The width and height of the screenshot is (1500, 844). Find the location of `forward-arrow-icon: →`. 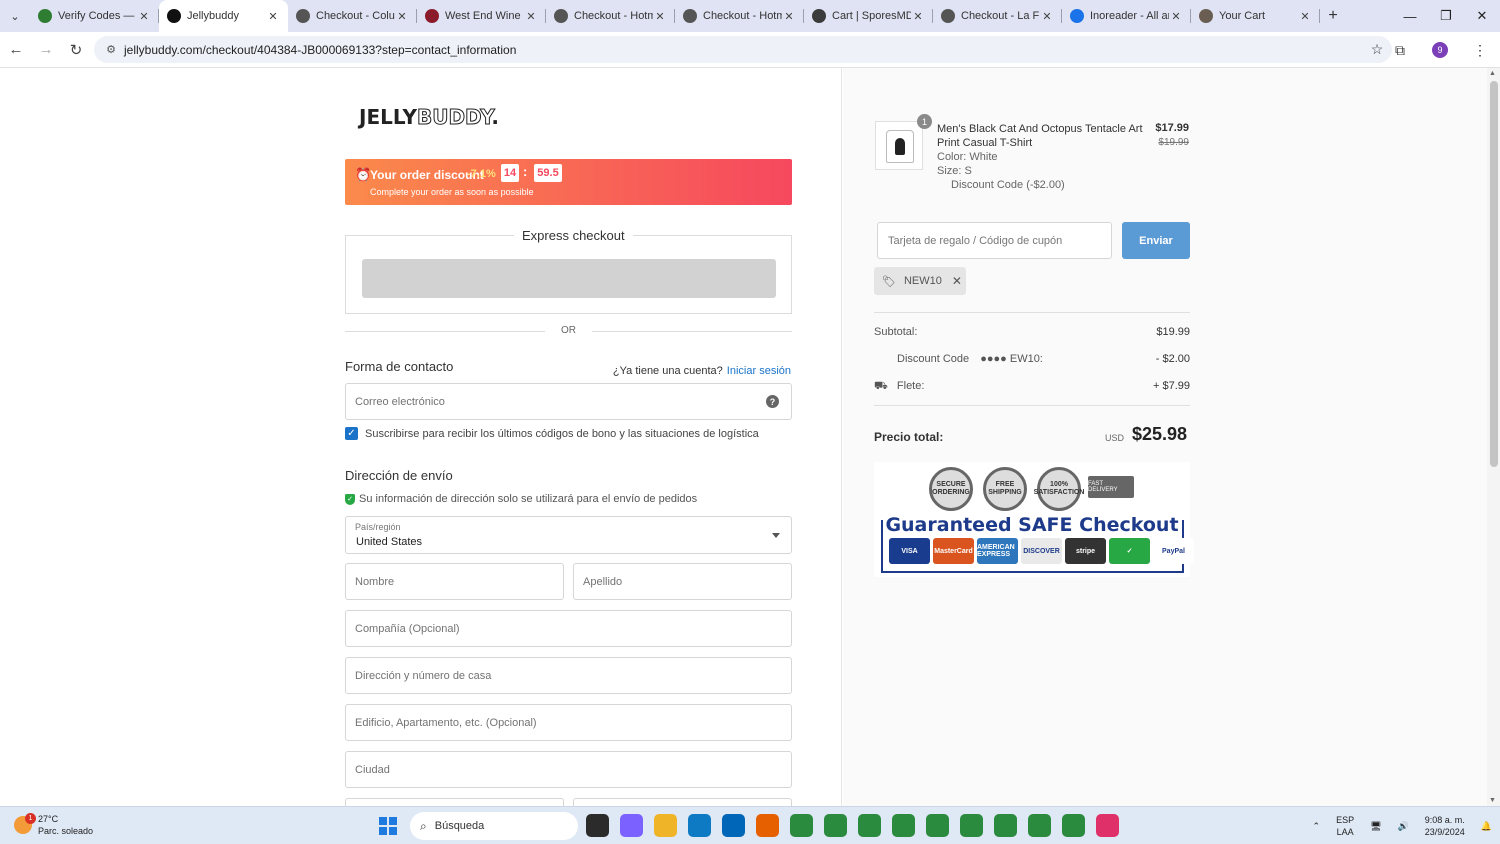

forward-arrow-icon: → is located at coordinates (46, 50).